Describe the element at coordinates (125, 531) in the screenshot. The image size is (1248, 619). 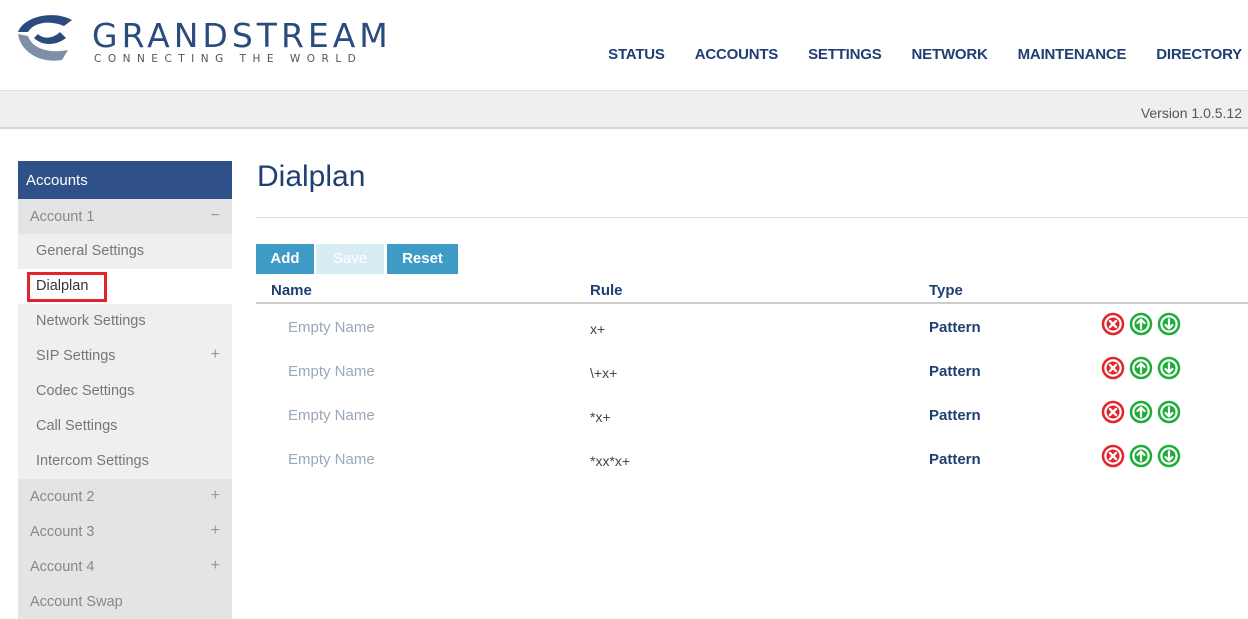
I see `sidebar-group-account-3: Account 3 +` at that location.